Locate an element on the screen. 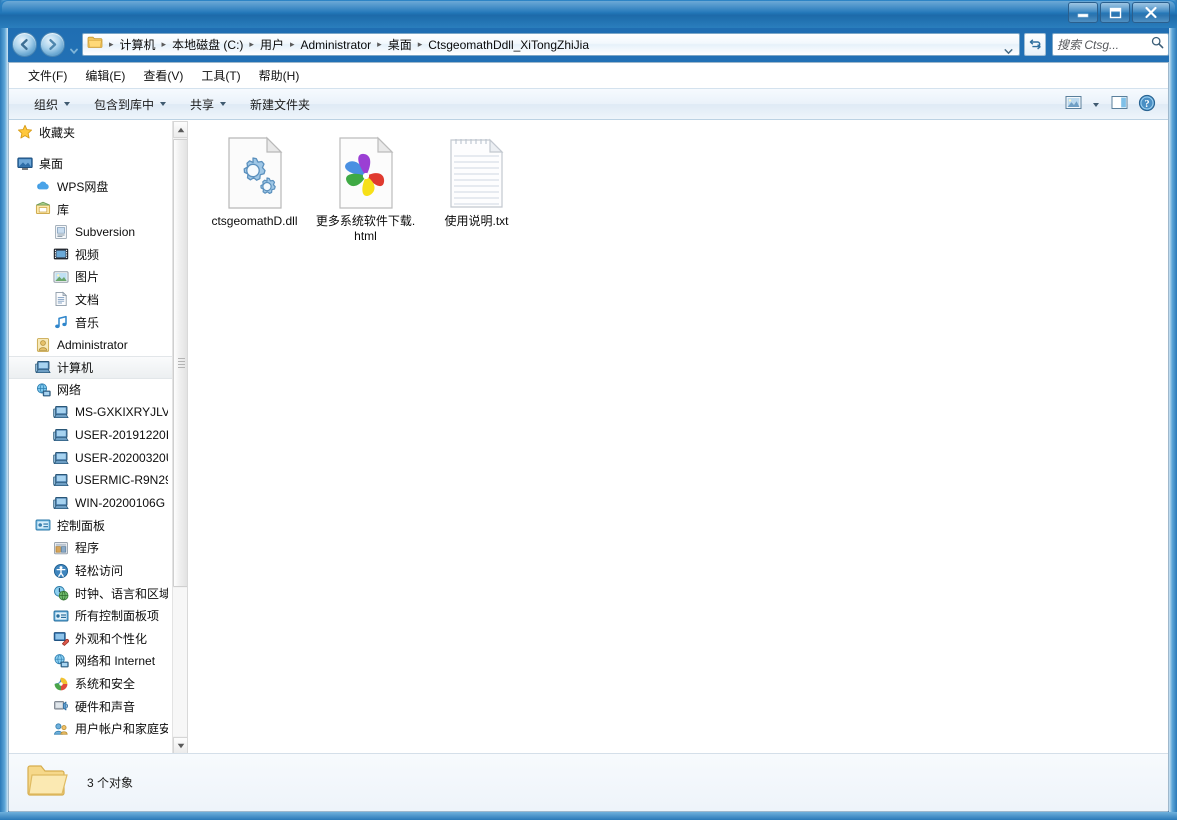  sidebar-item-20: 轻松访问 is located at coordinates (90, 570).